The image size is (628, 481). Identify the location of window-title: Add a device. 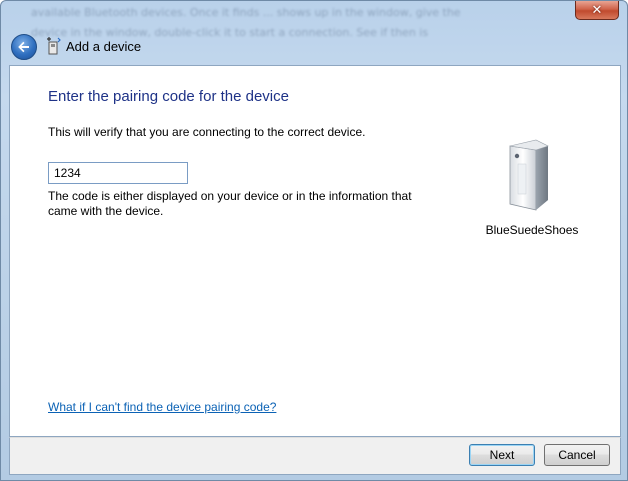
(104, 46).